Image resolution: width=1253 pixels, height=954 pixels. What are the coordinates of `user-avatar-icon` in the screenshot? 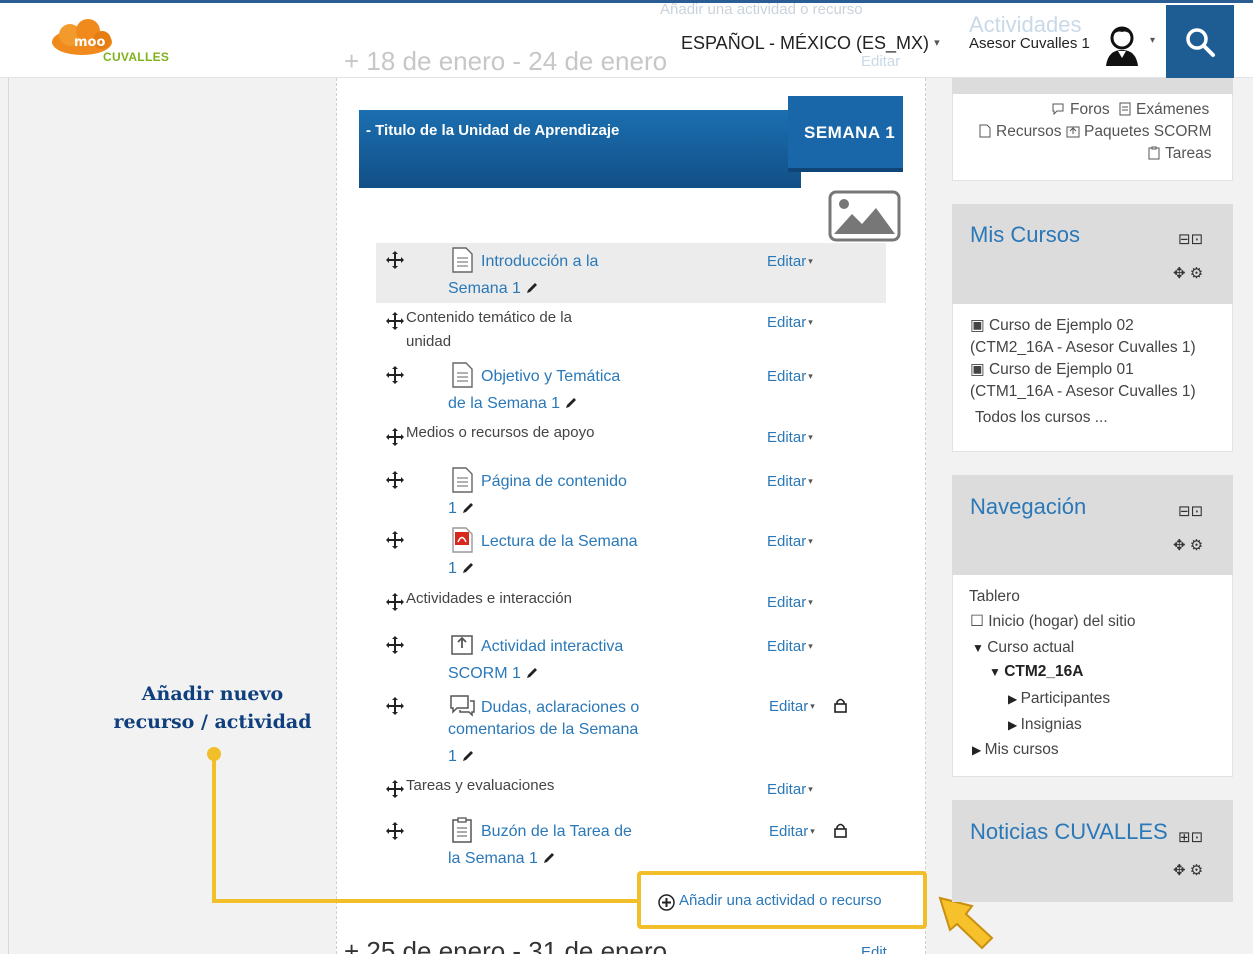 It's located at (1122, 45).